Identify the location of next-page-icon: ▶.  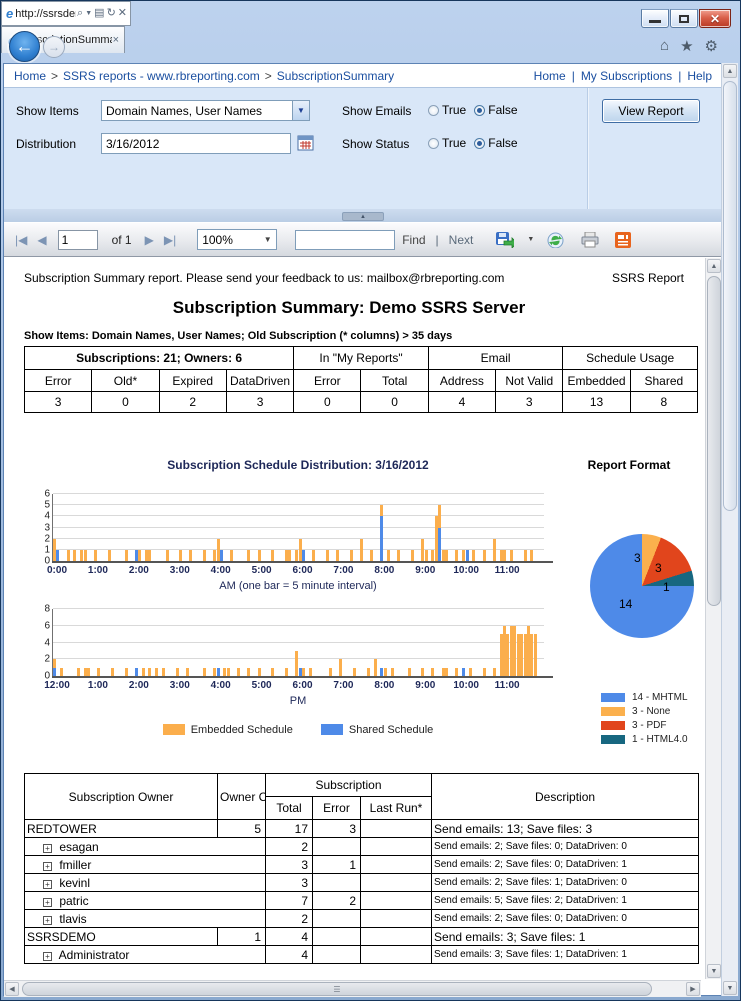
(149, 240).